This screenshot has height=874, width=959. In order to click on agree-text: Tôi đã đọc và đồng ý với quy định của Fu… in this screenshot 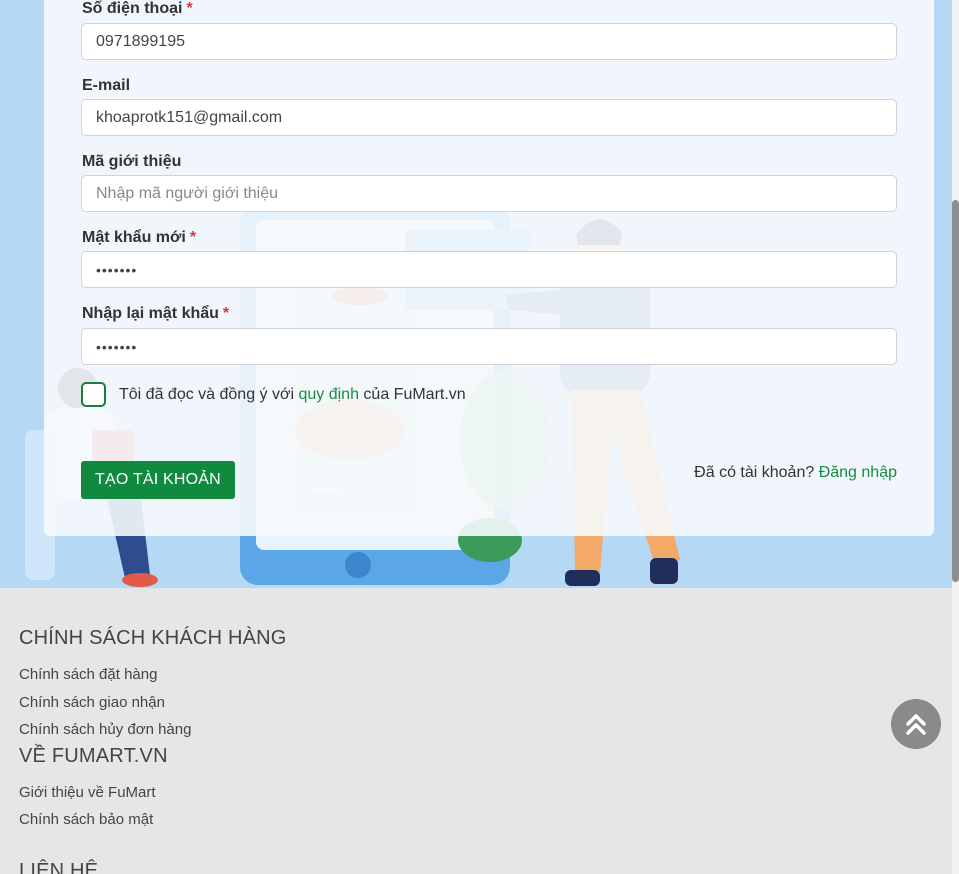, I will do `click(292, 394)`.